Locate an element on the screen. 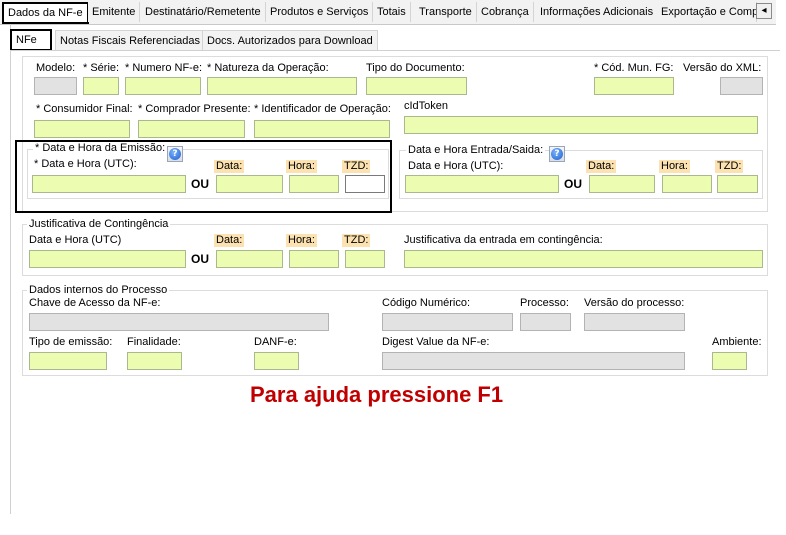 The width and height of the screenshot is (786, 535). tipo-emissao-field is located at coordinates (68, 361).